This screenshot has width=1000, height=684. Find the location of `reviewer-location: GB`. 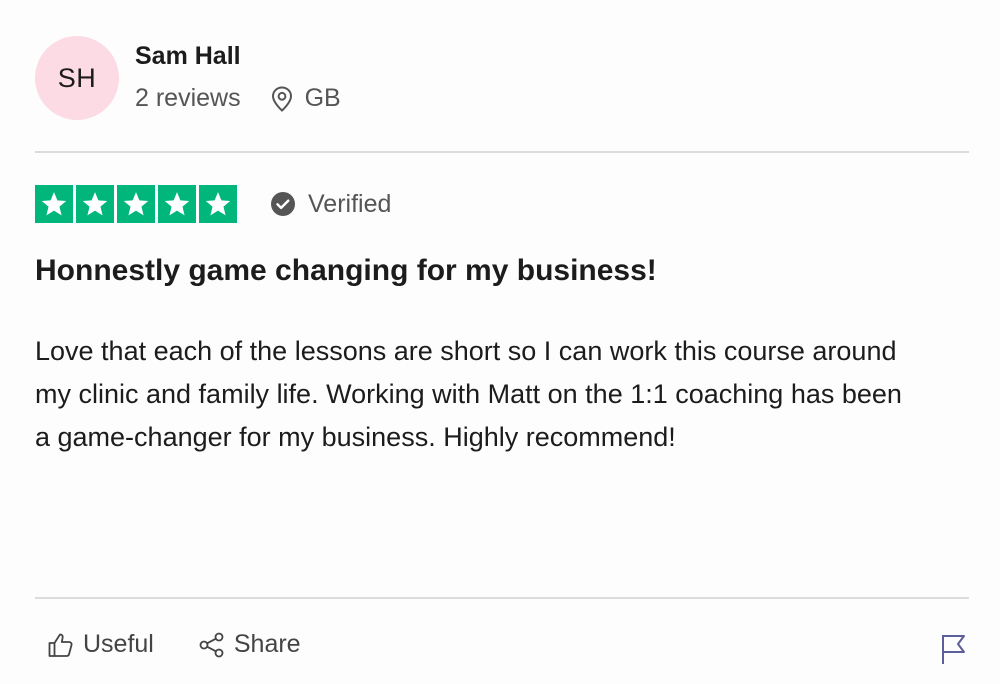

reviewer-location: GB is located at coordinates (306, 98).